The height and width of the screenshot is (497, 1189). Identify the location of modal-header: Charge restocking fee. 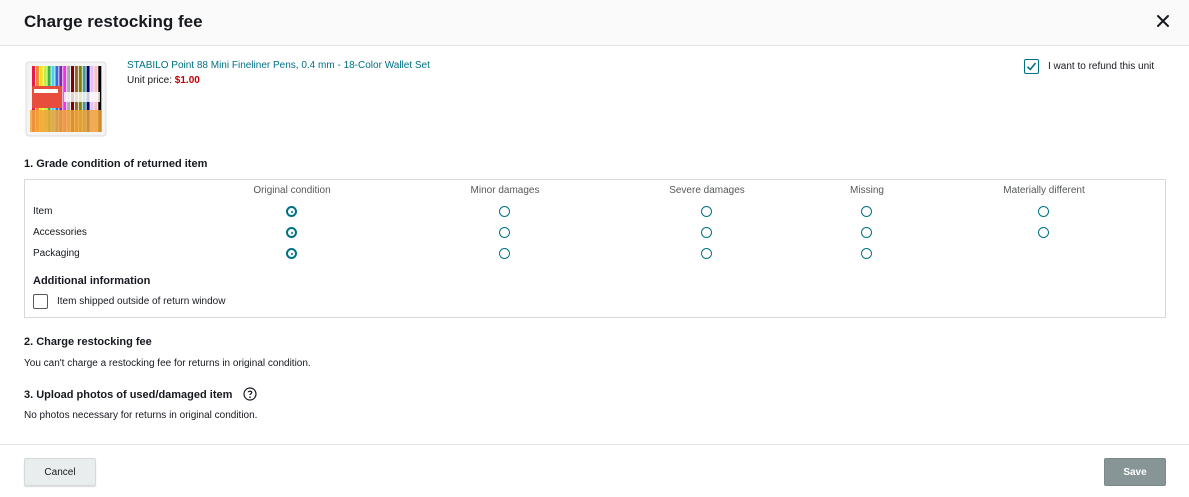
(594, 23).